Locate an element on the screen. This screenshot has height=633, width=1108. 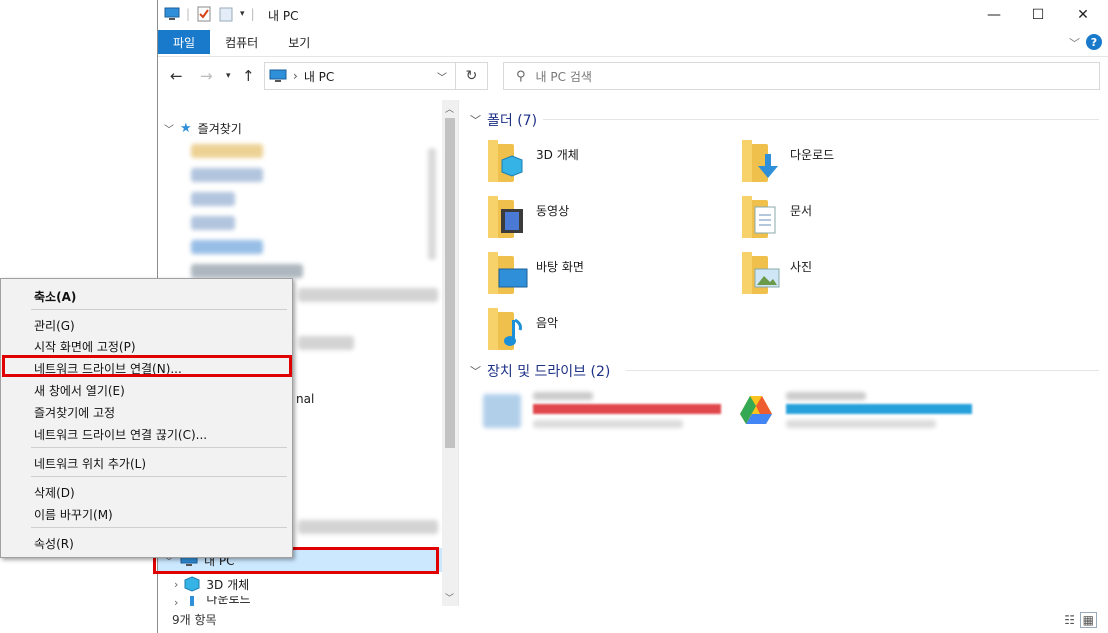
nav-item-label: 3D 개체 is located at coordinates (228, 584).